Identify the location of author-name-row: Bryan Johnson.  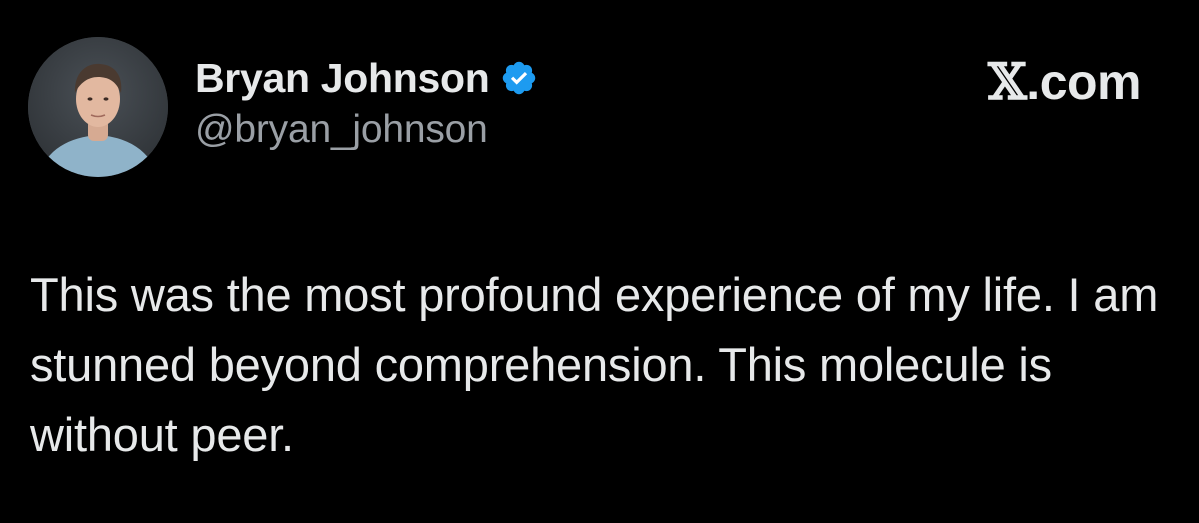
(366, 78).